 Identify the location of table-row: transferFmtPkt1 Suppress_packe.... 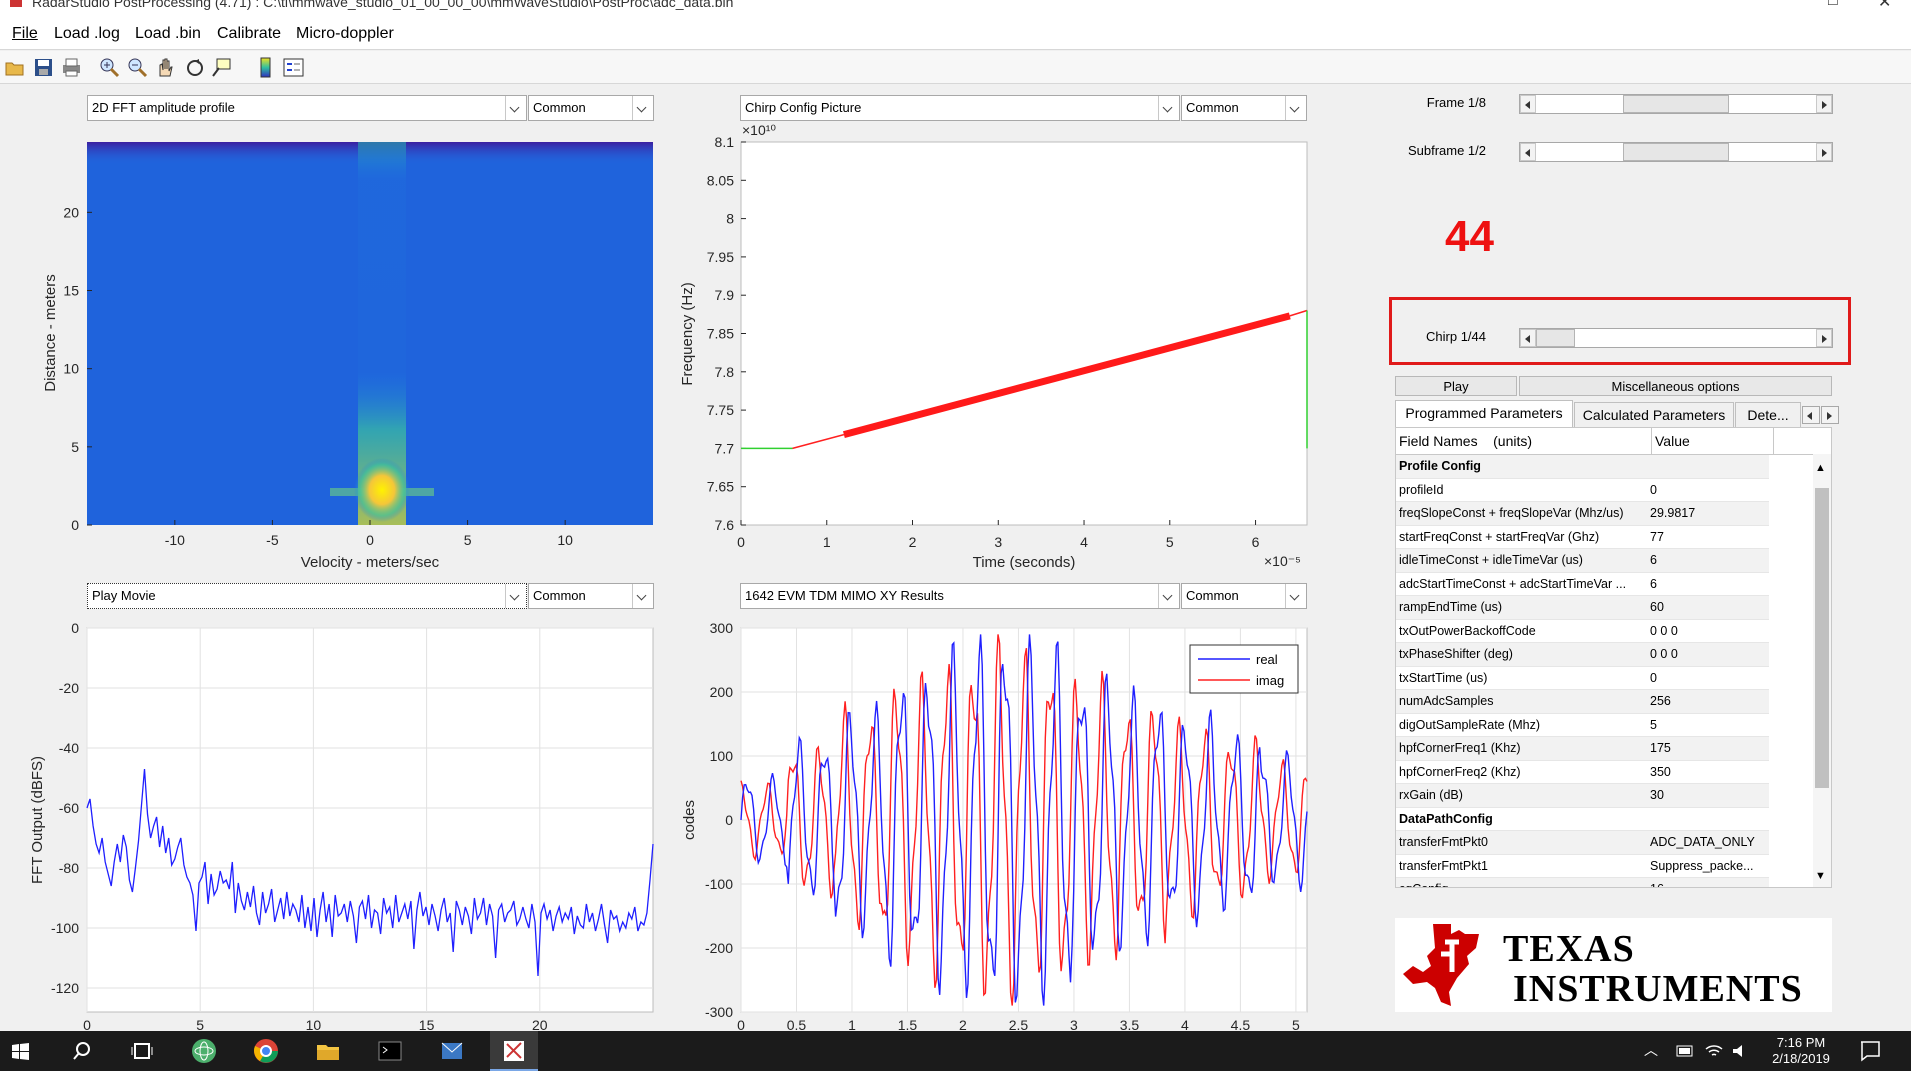
(1582, 866).